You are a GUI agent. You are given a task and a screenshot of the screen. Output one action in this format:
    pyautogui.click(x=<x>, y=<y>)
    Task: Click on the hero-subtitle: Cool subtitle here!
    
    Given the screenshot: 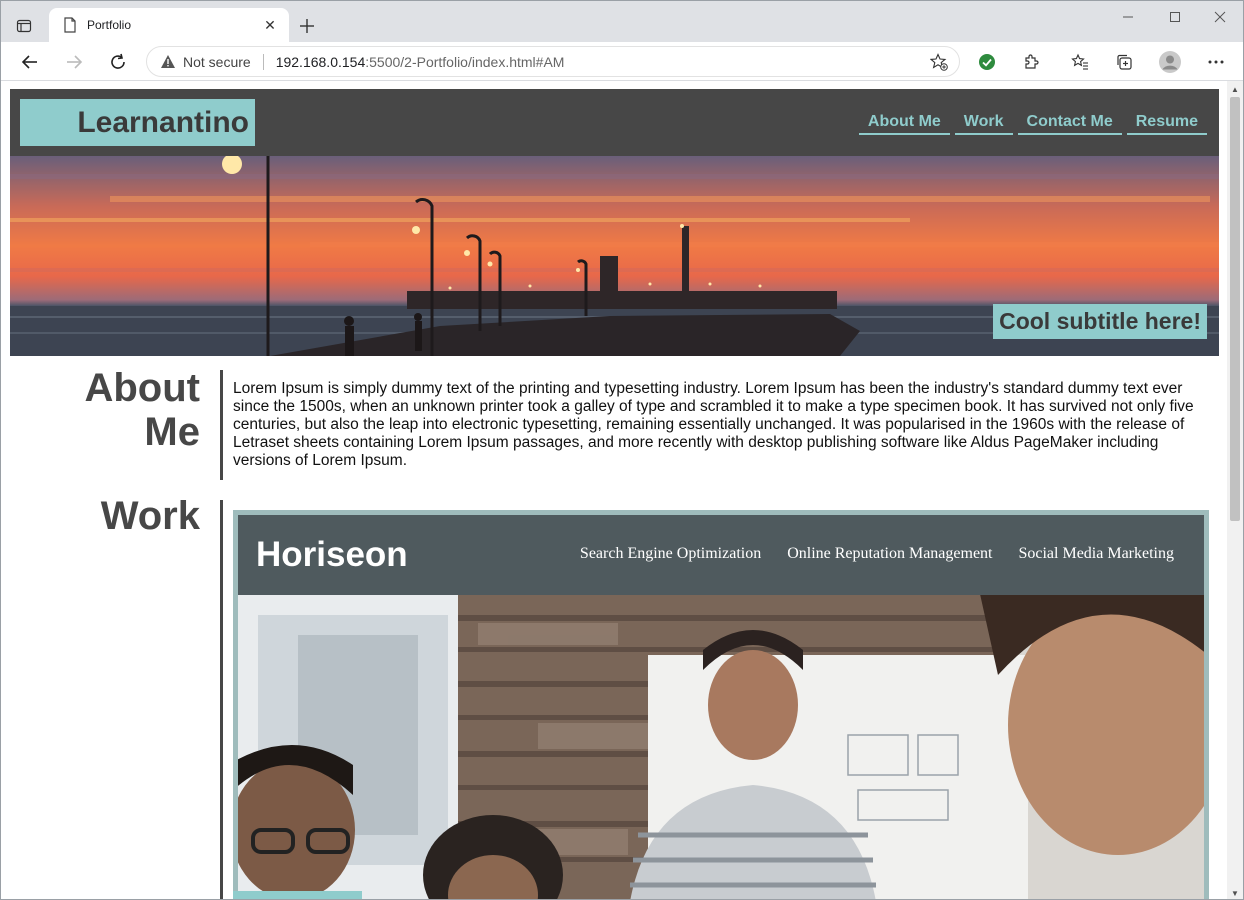 What is the action you would take?
    pyautogui.click(x=1100, y=321)
    